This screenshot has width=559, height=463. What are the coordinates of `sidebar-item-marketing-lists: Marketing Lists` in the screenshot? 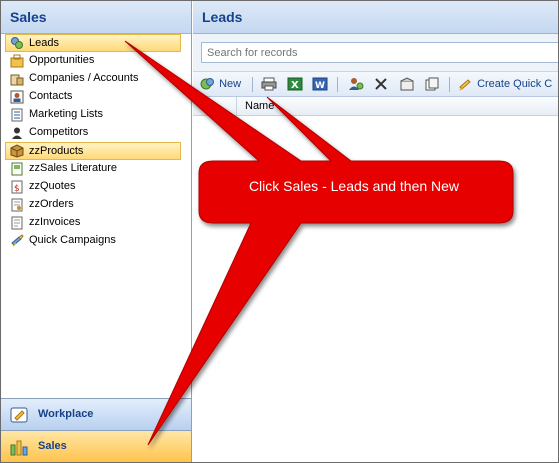 It's located at (96, 115).